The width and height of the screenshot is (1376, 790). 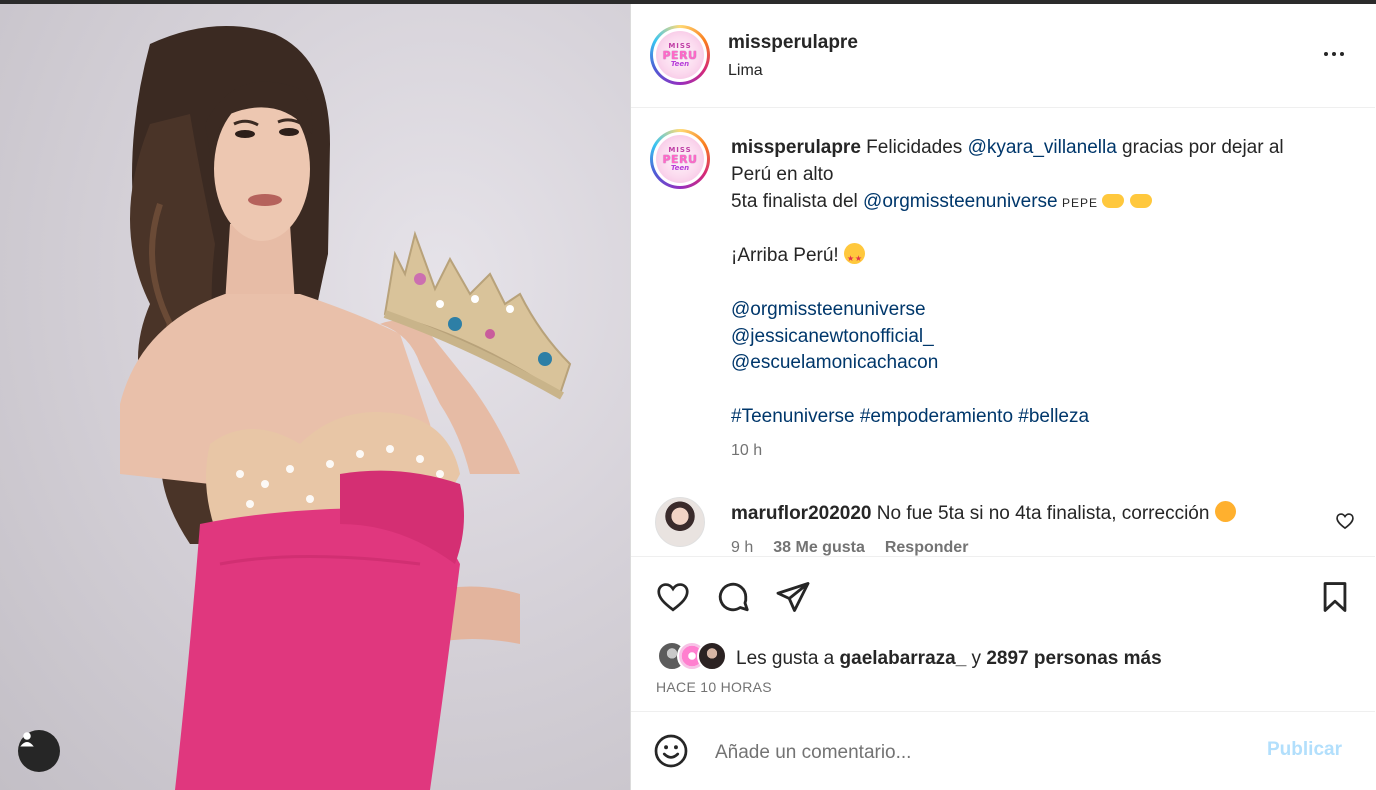 I want to click on share-button, so click(x=793, y=597).